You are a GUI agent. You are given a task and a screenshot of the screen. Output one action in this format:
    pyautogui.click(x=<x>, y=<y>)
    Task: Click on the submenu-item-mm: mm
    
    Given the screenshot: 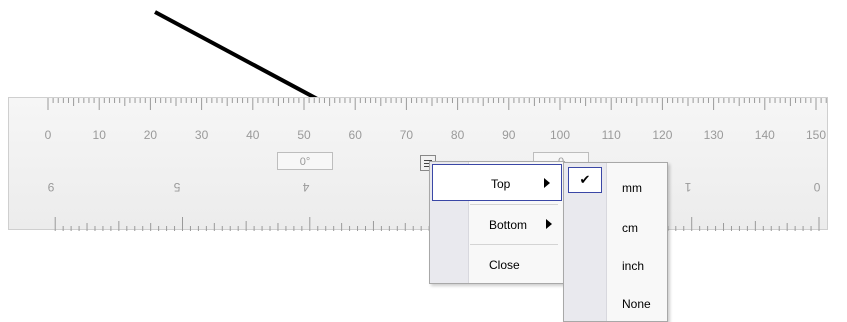 What is the action you would take?
    pyautogui.click(x=615, y=187)
    